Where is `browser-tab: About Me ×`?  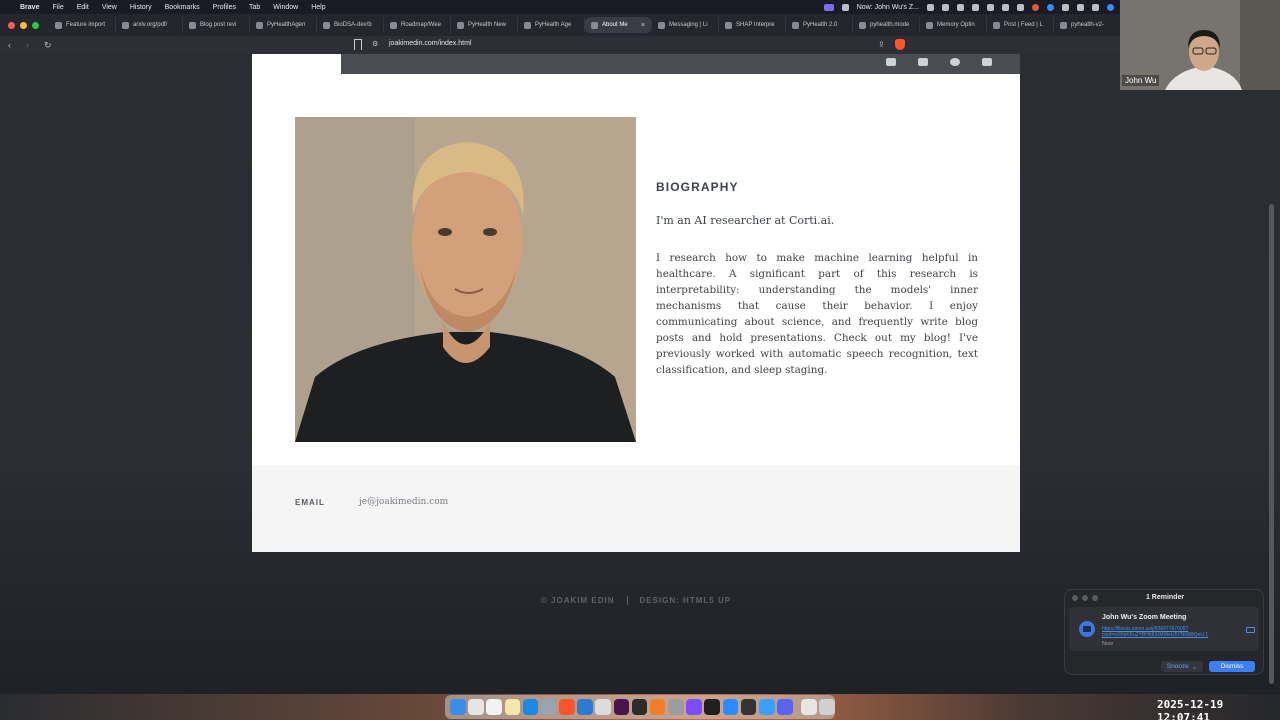 browser-tab: About Me × is located at coordinates (618, 25).